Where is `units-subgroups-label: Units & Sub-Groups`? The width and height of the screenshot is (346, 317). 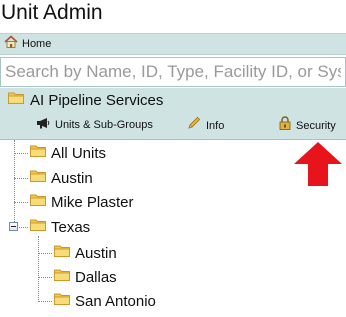 units-subgroups-label: Units & Sub-Groups is located at coordinates (104, 125).